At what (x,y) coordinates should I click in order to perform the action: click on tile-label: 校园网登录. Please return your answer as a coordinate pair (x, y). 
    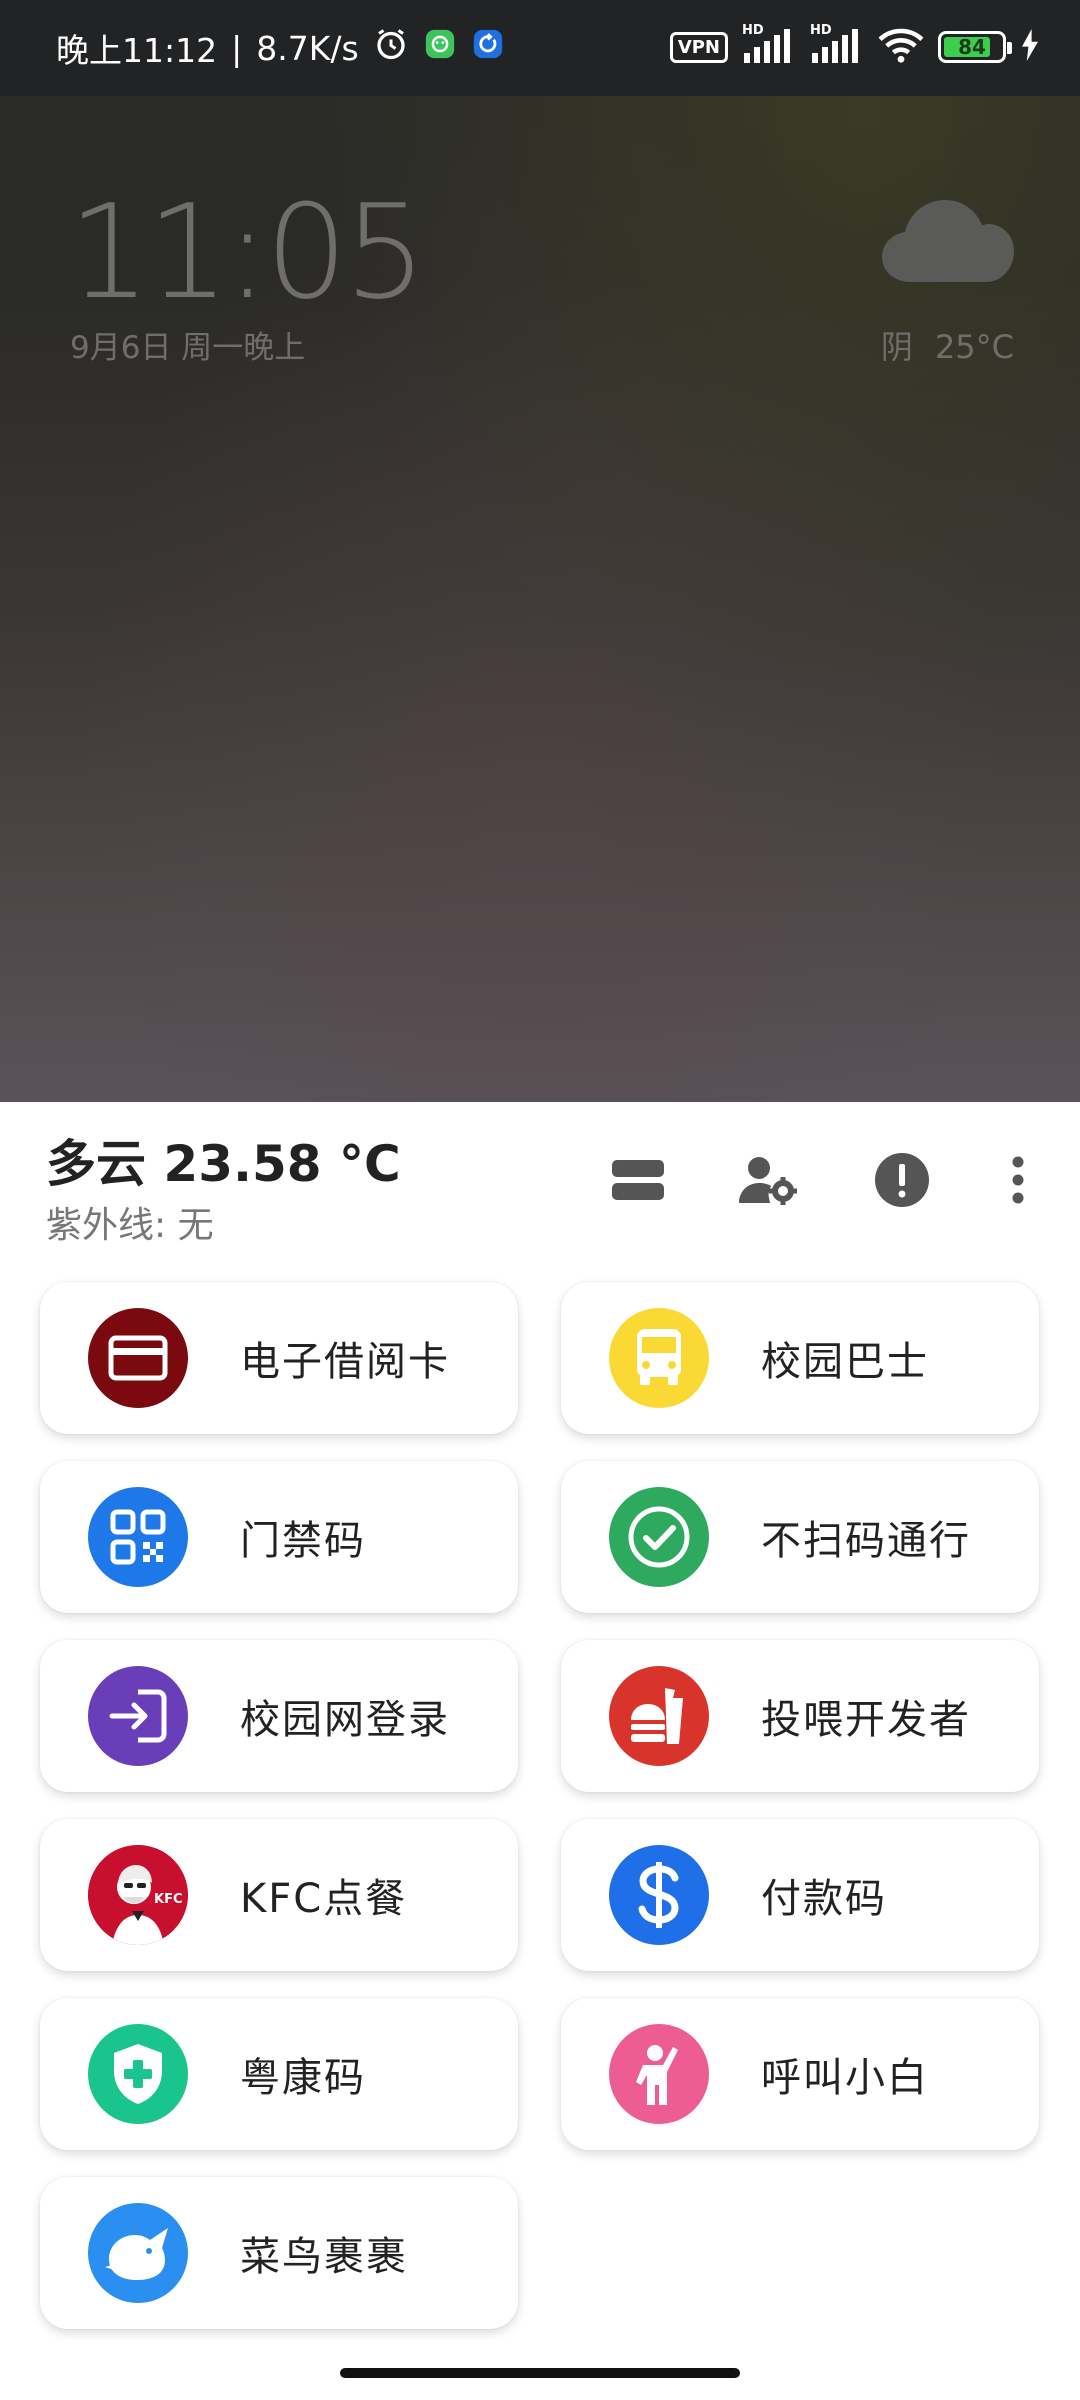
    Looking at the image, I should click on (345, 1720).